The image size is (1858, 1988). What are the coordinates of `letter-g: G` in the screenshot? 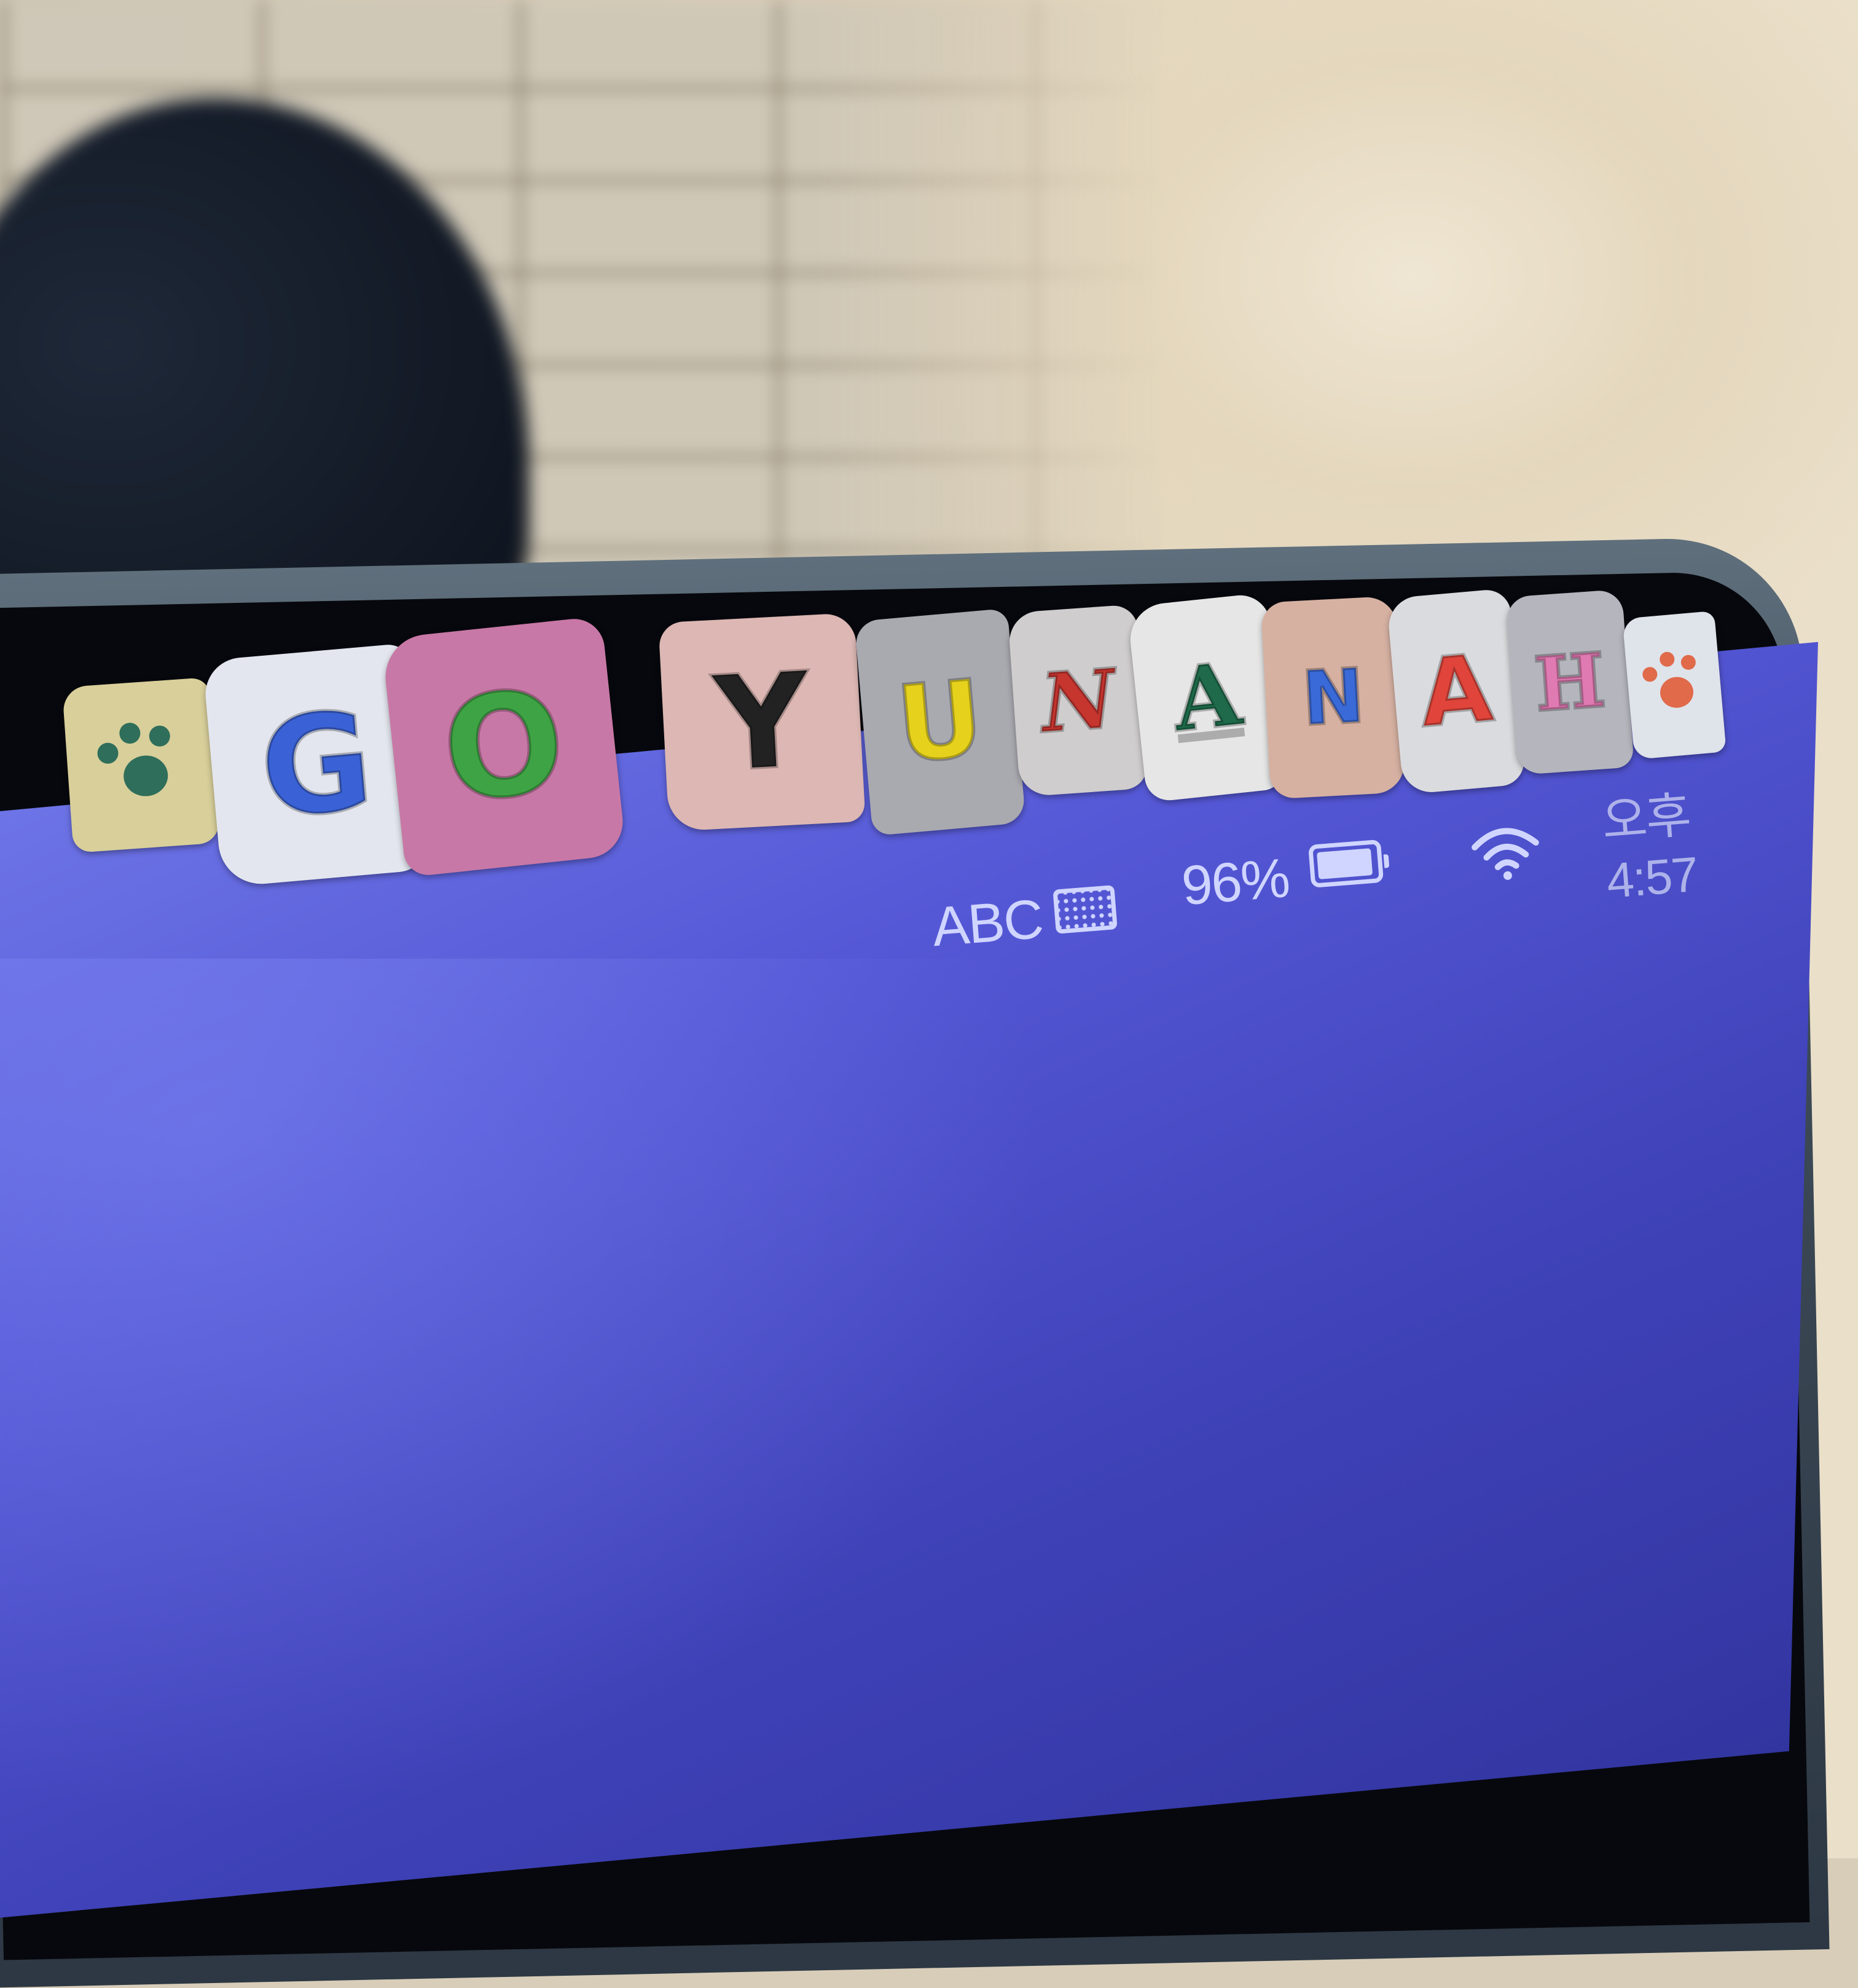 It's located at (316, 765).